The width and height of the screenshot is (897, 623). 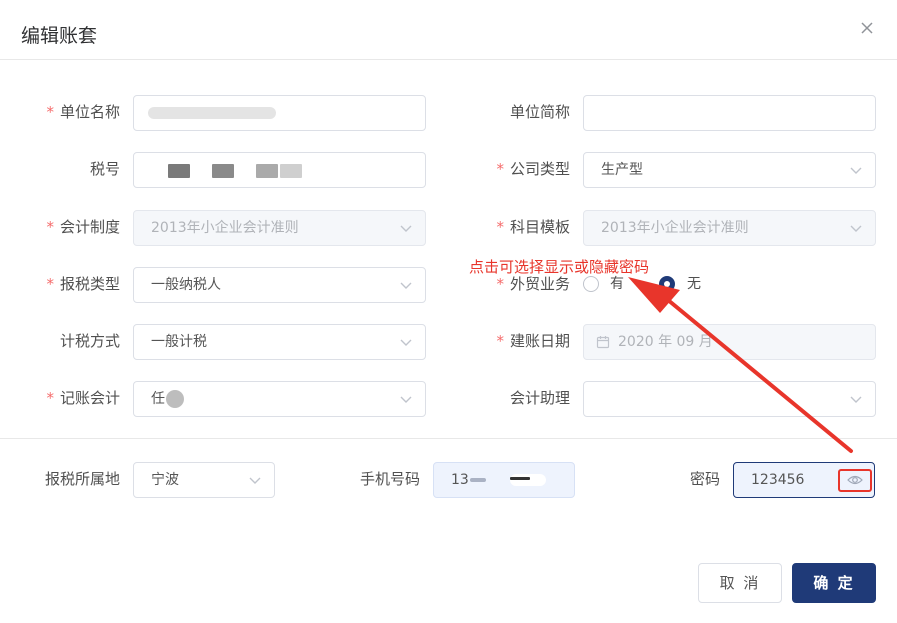 What do you see at coordinates (834, 583) in the screenshot?
I see `confirm-button: 确 定` at bounding box center [834, 583].